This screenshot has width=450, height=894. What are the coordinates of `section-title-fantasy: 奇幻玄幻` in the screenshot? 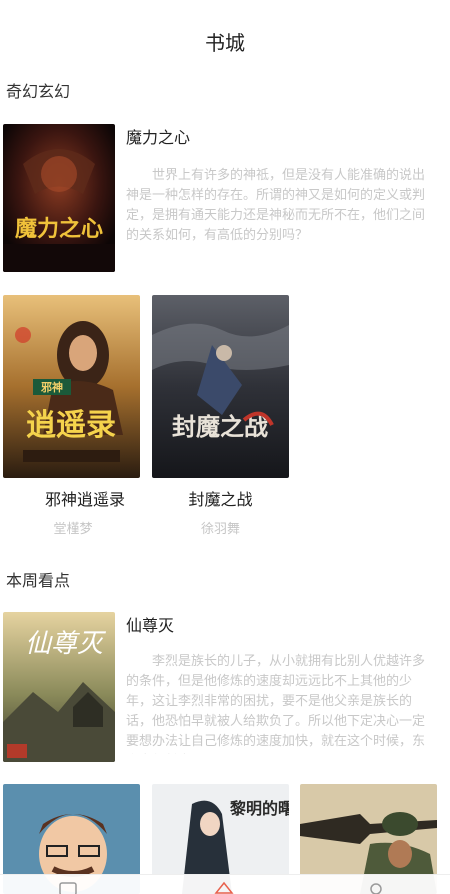 It's located at (38, 91).